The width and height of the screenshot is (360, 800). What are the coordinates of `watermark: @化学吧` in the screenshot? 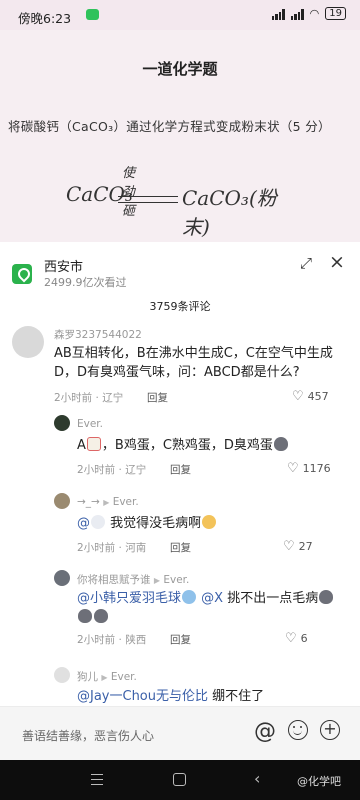 It's located at (319, 781).